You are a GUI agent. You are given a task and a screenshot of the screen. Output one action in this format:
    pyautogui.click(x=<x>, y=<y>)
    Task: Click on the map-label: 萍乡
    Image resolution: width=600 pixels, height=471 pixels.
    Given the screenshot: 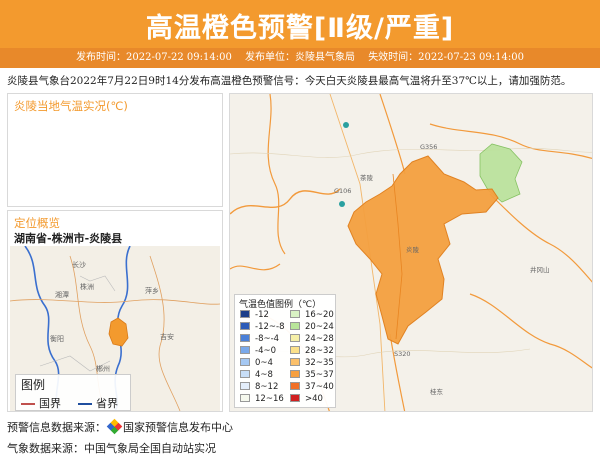 What is the action you would take?
    pyautogui.click(x=152, y=291)
    